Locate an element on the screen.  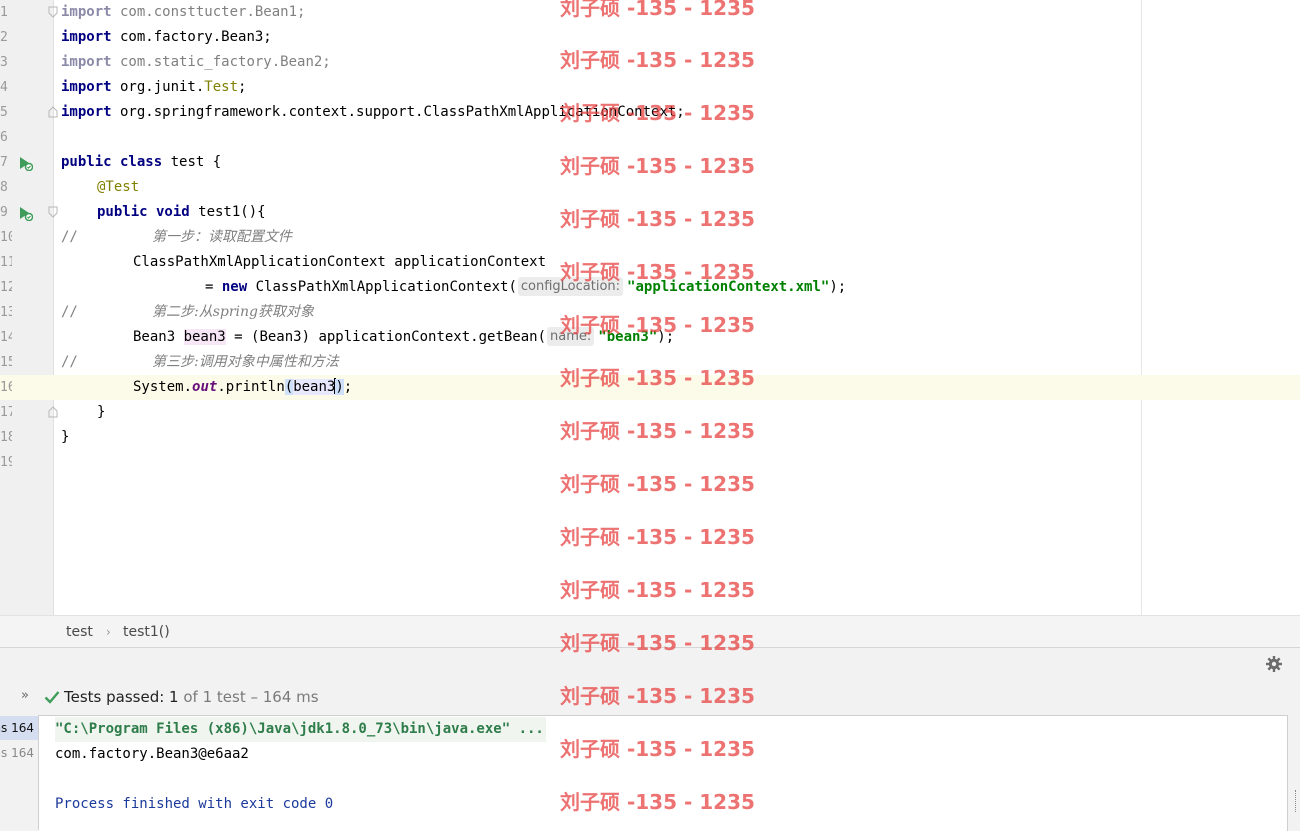
variable-name: bean3 is located at coordinates (204, 337).